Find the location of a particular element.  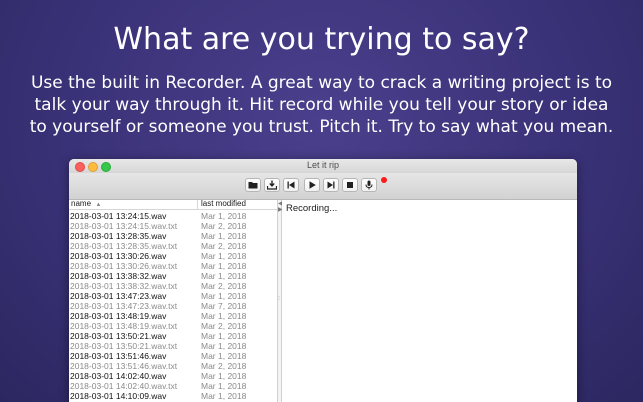

skip-back-icon is located at coordinates (291, 185).